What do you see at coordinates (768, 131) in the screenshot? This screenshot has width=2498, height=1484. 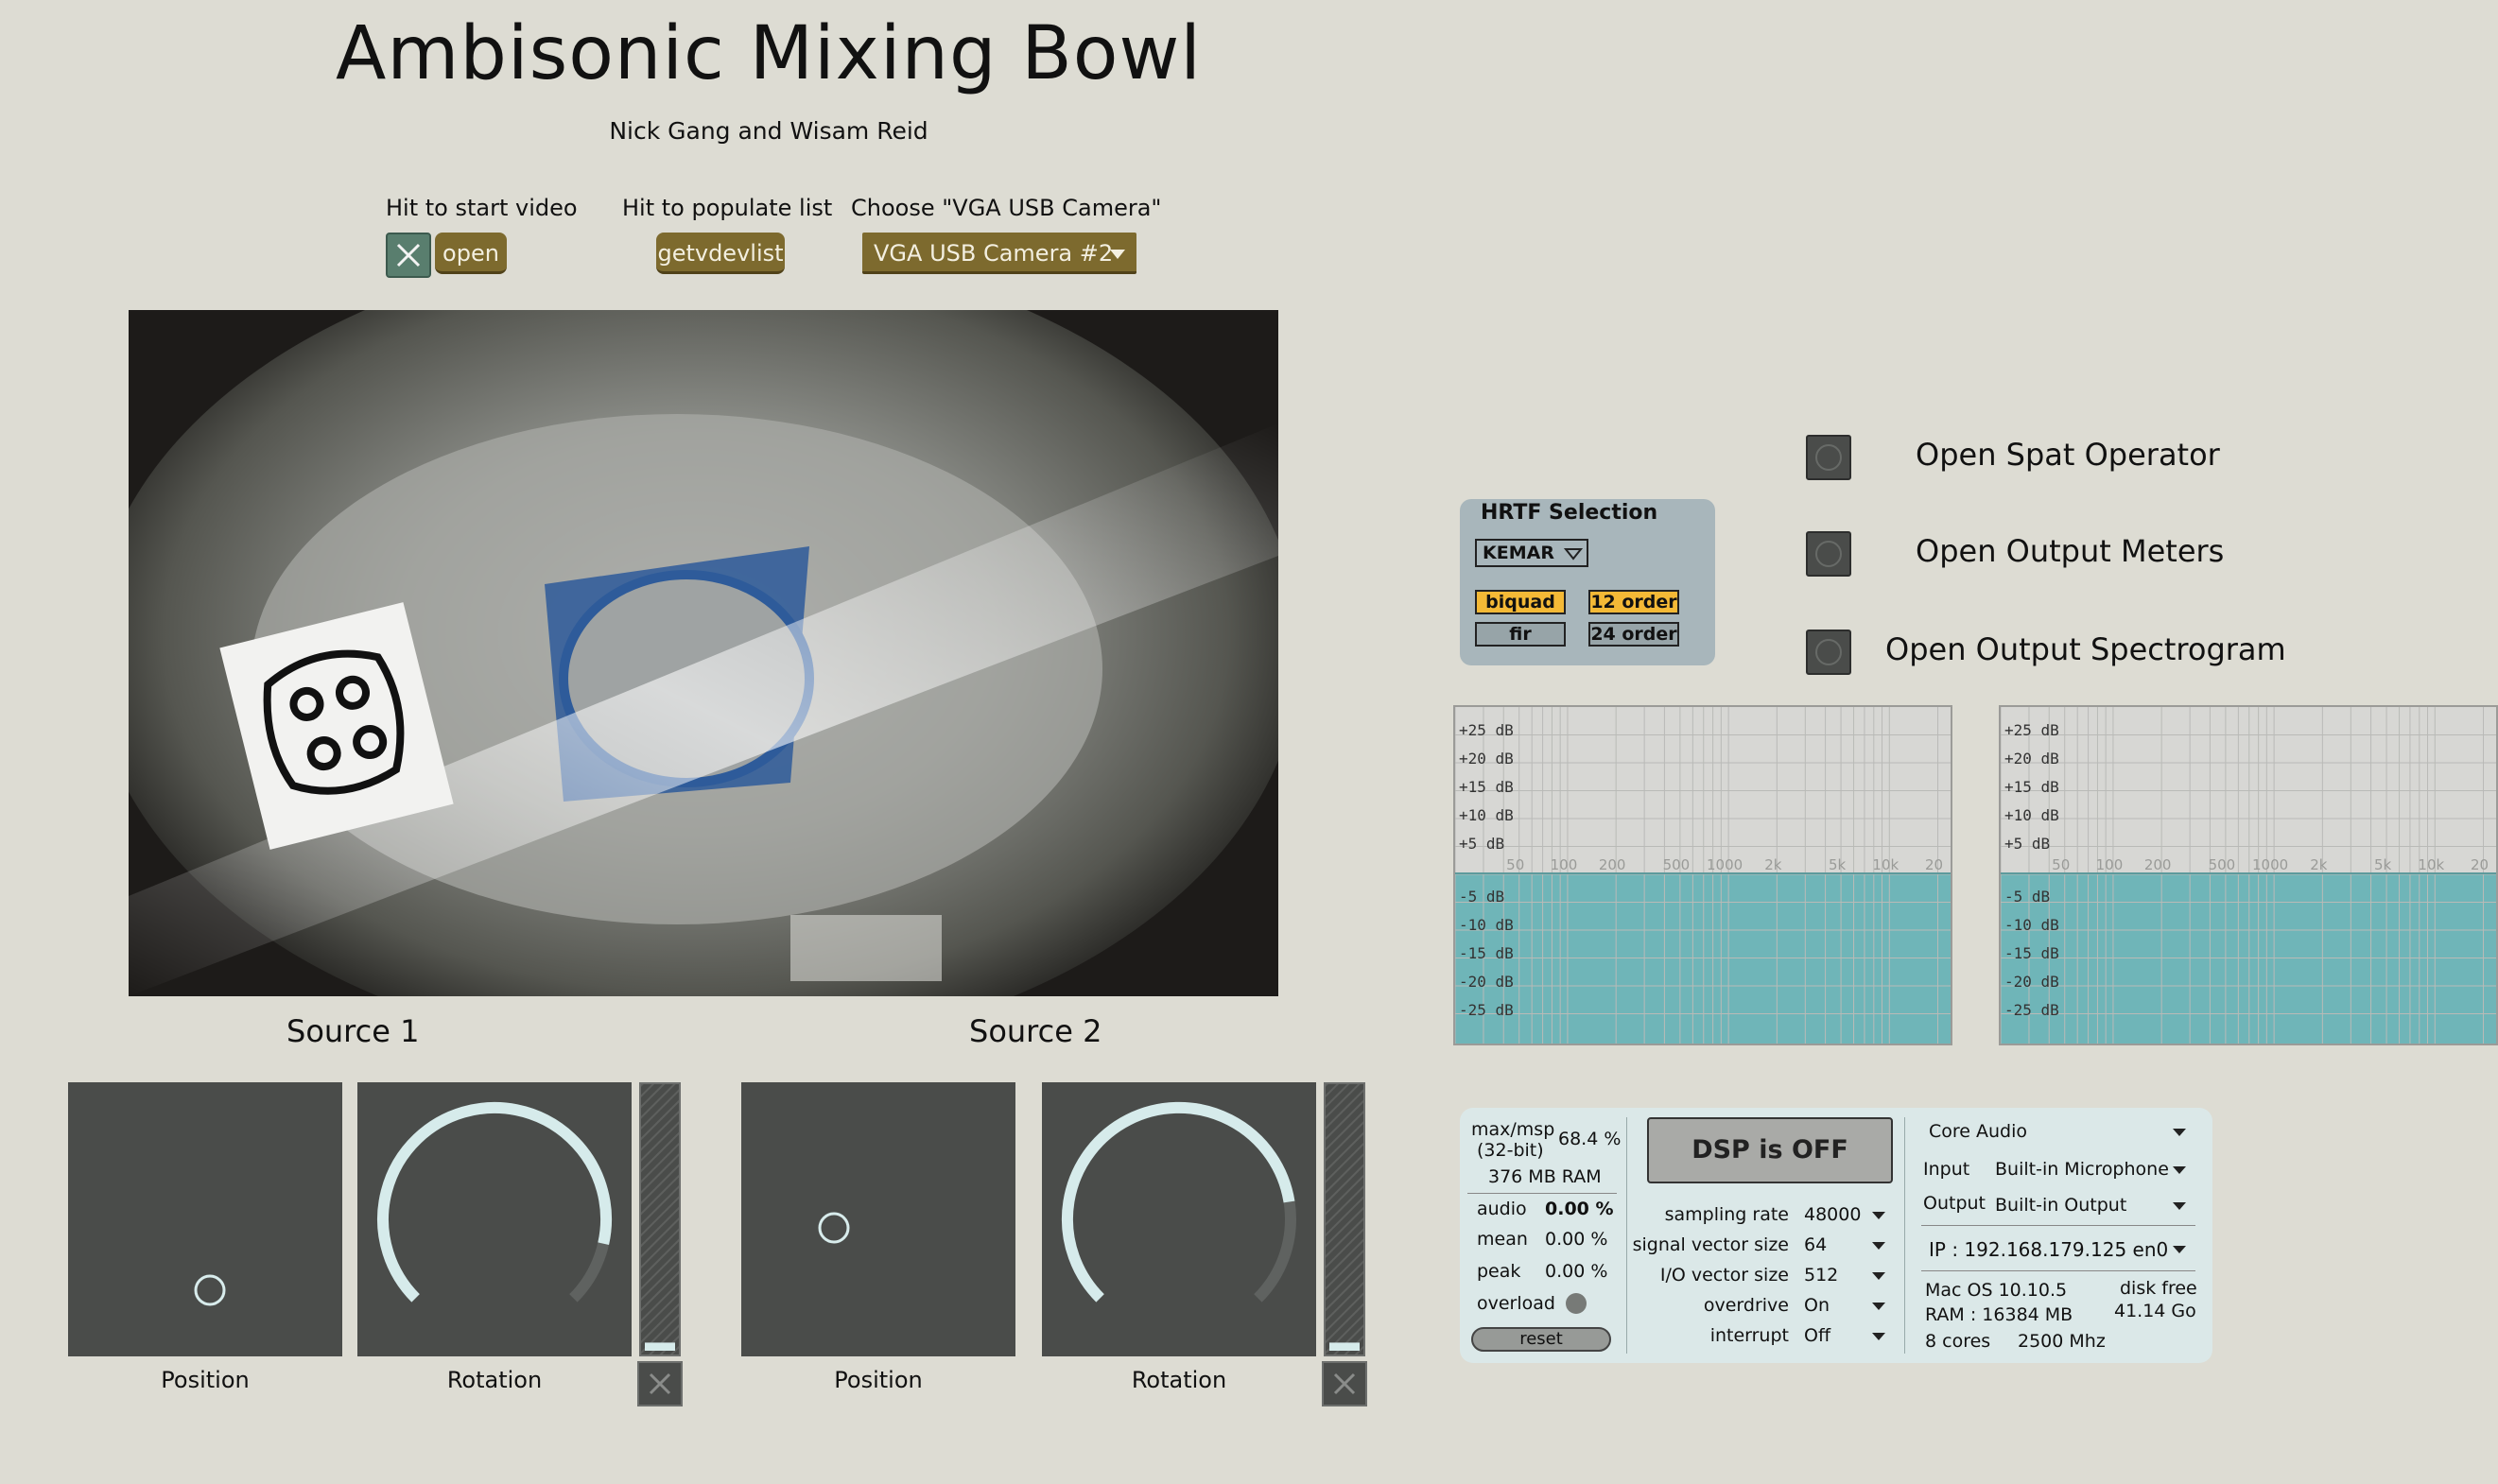 I see `app-subtitle: Nick Gang and Wisam Reid` at bounding box center [768, 131].